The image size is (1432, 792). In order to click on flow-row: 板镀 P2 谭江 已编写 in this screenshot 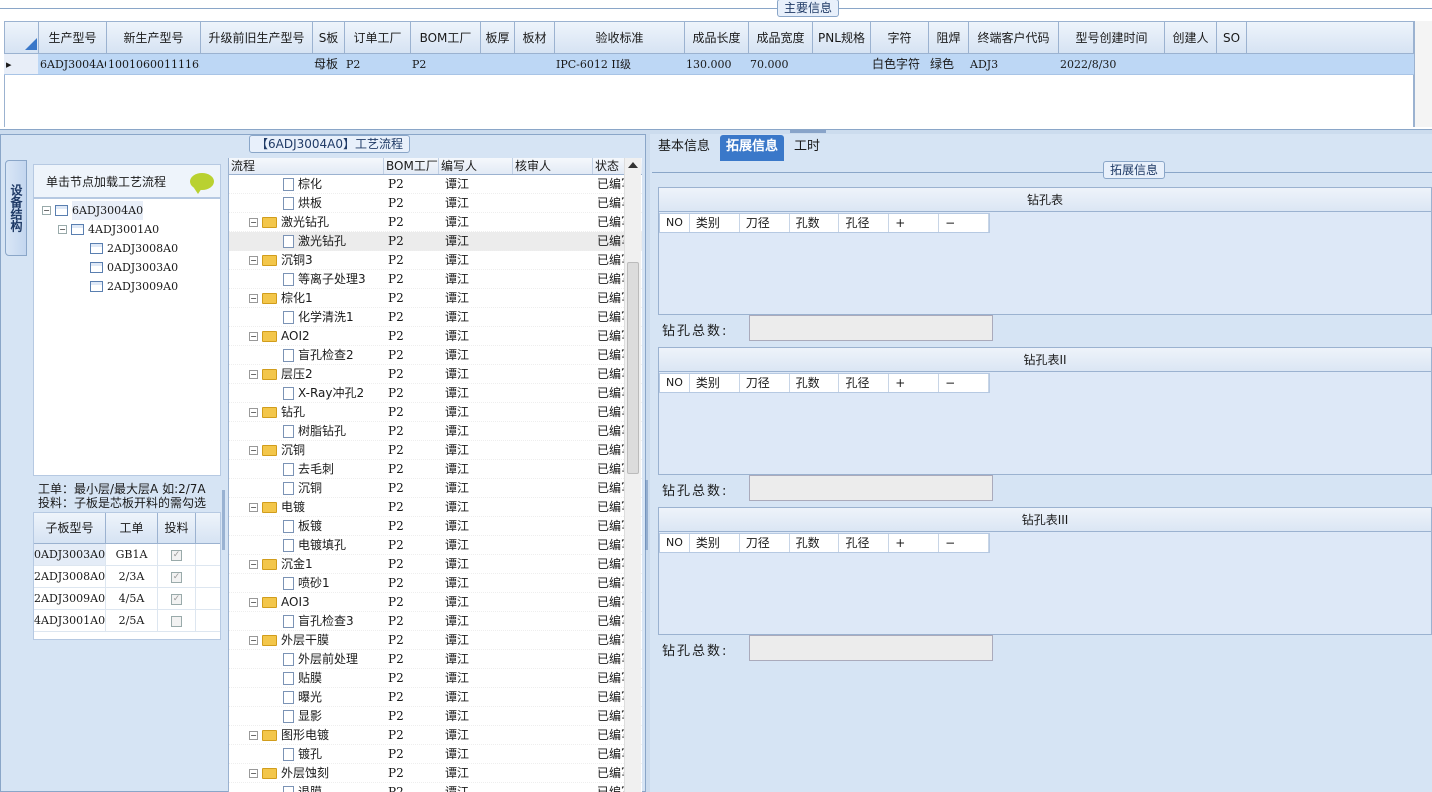, I will do `click(435, 526)`.